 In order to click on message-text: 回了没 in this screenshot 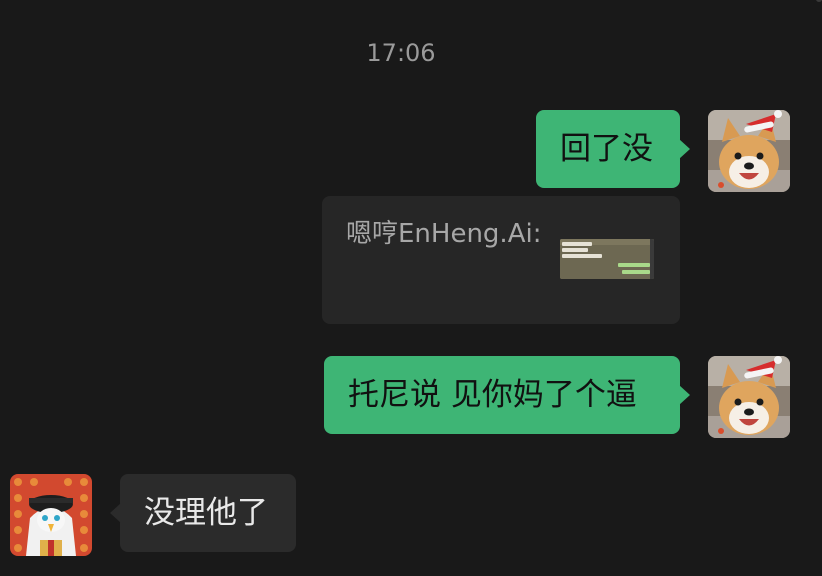, I will do `click(606, 149)`.